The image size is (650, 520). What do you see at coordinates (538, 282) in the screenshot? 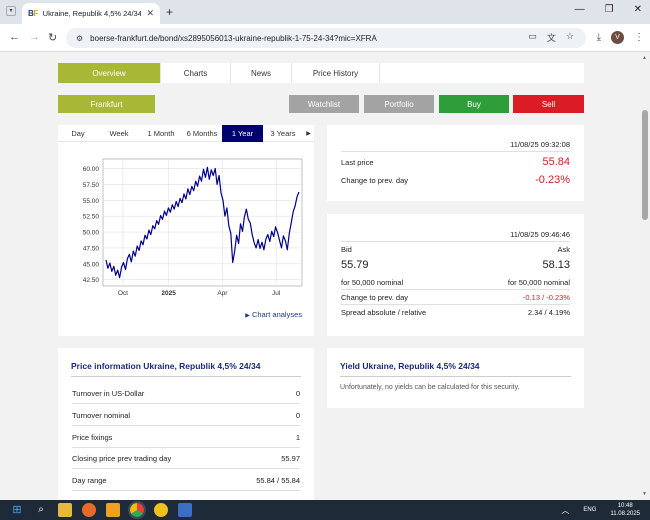
I see `ask-nominal: for 50,000 nominal` at bounding box center [538, 282].